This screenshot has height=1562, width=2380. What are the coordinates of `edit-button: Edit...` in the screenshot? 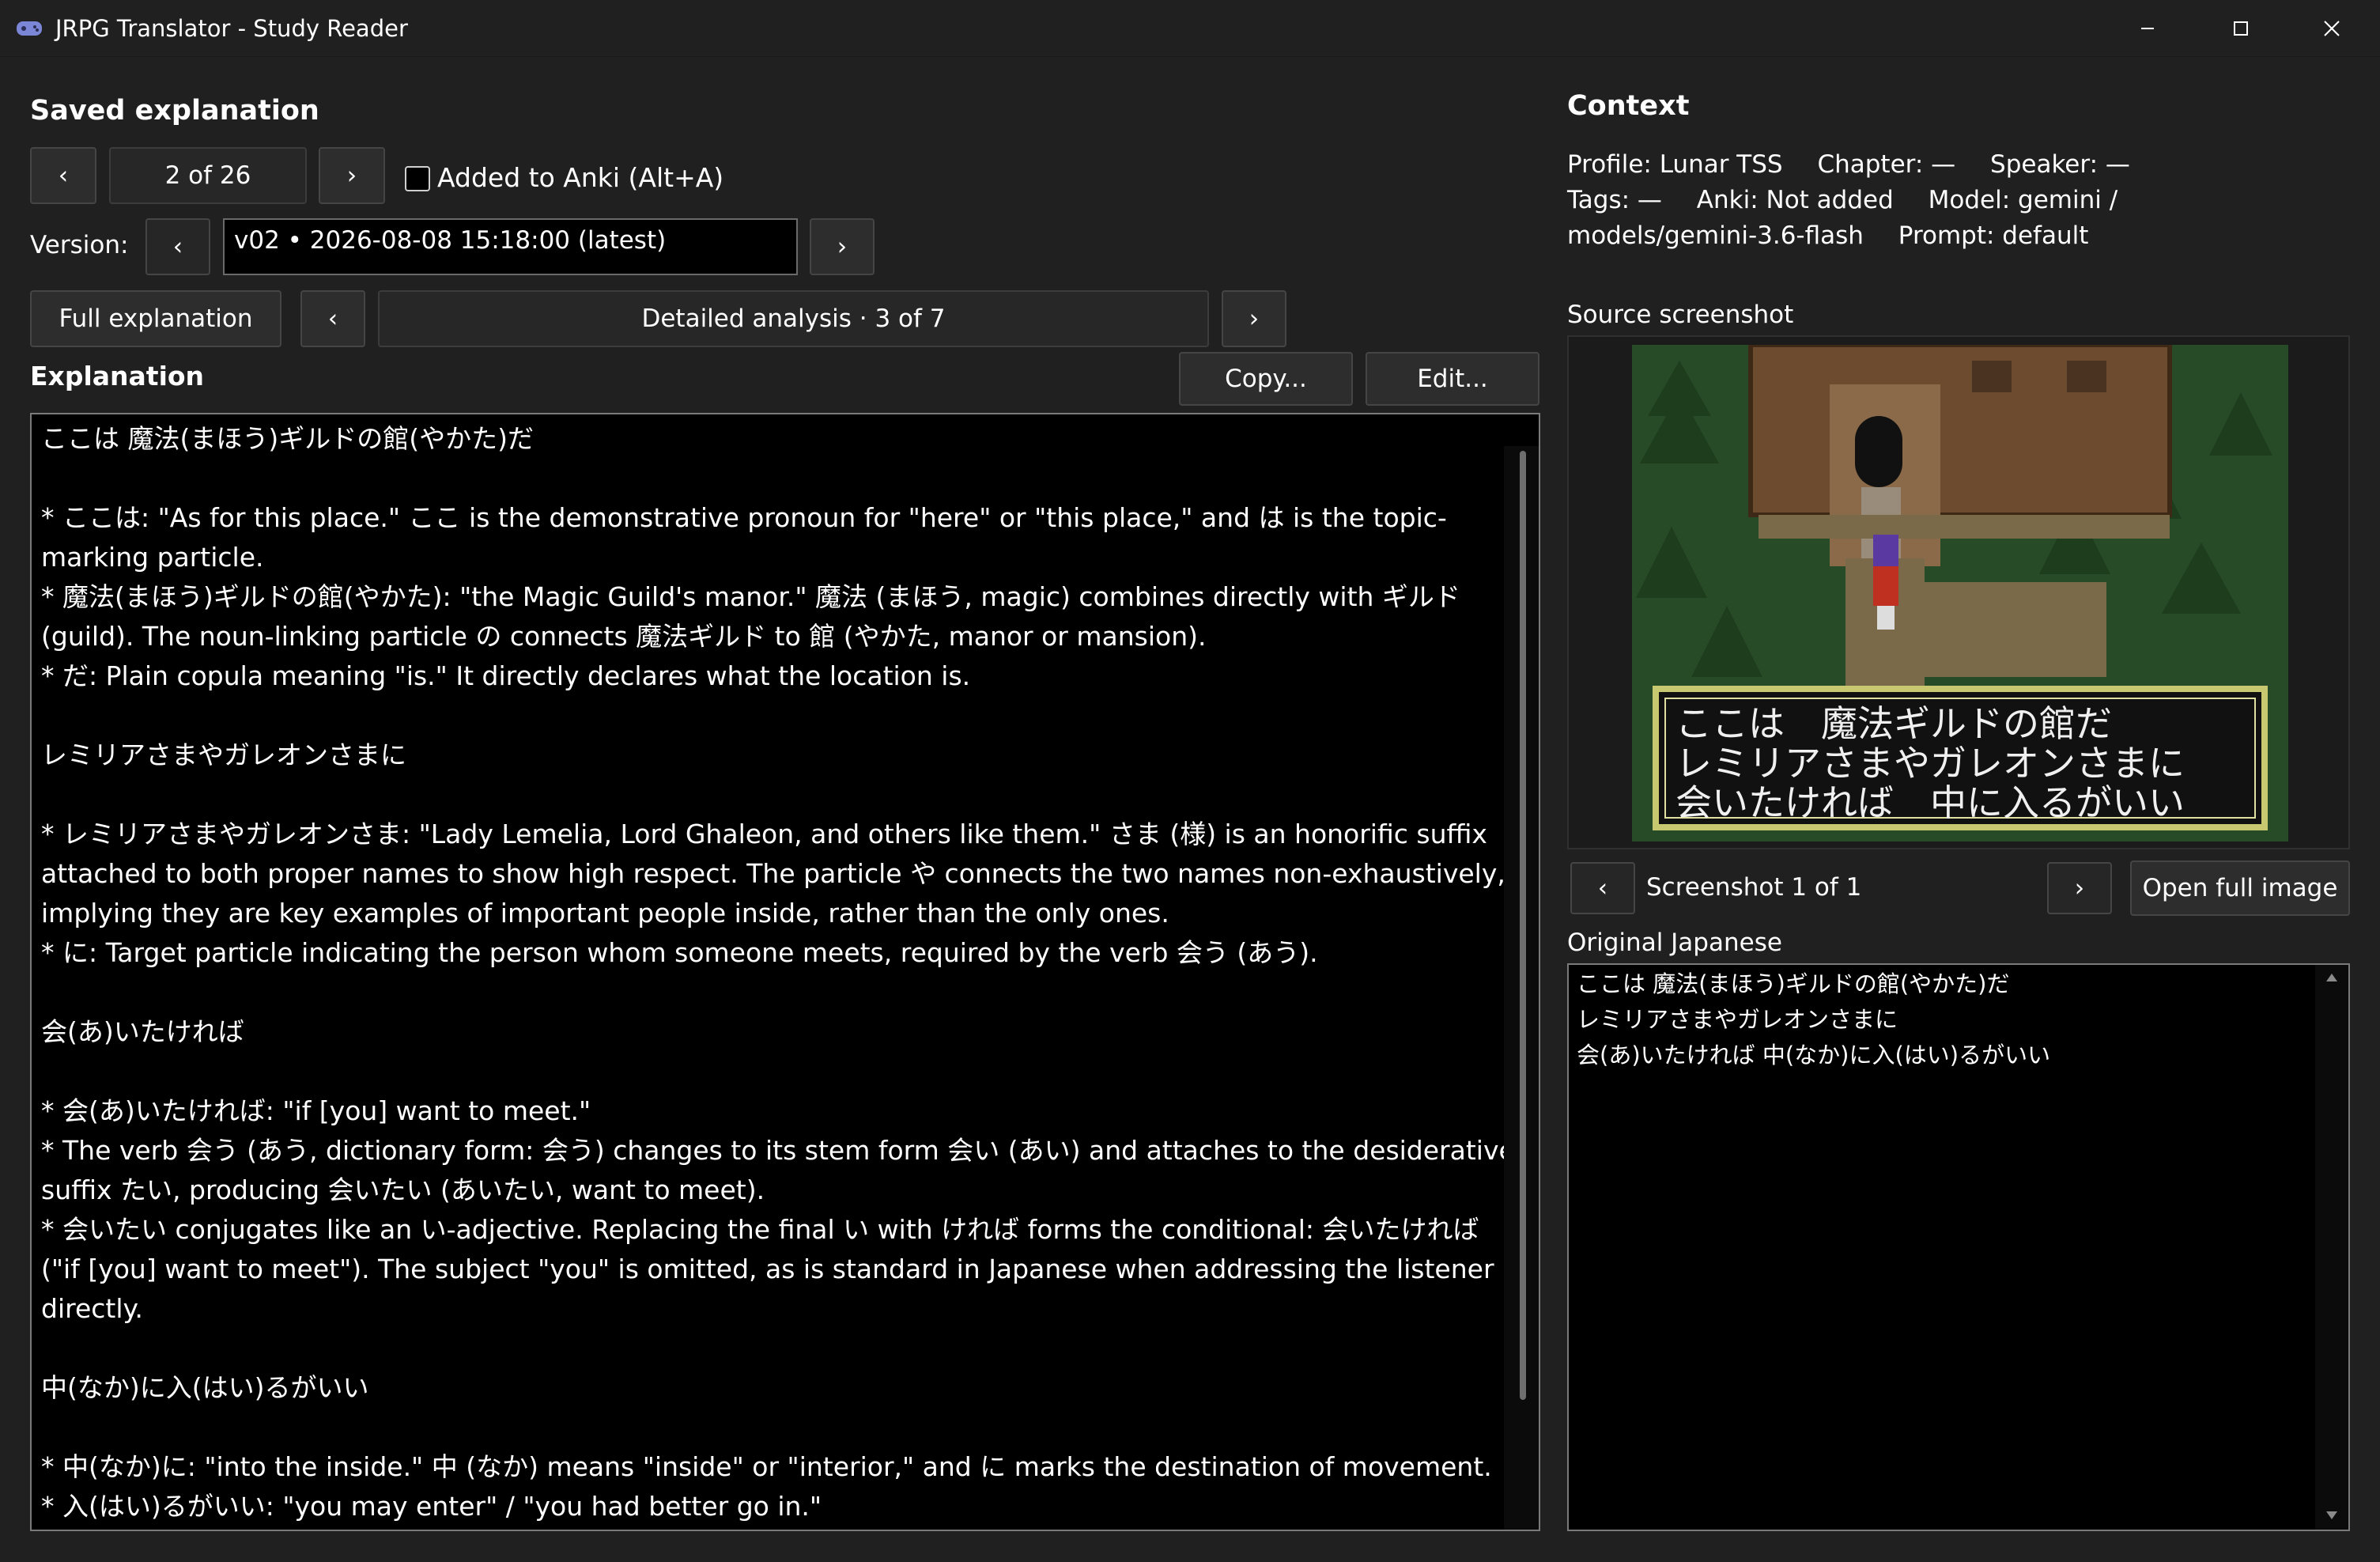 It's located at (1452, 379).